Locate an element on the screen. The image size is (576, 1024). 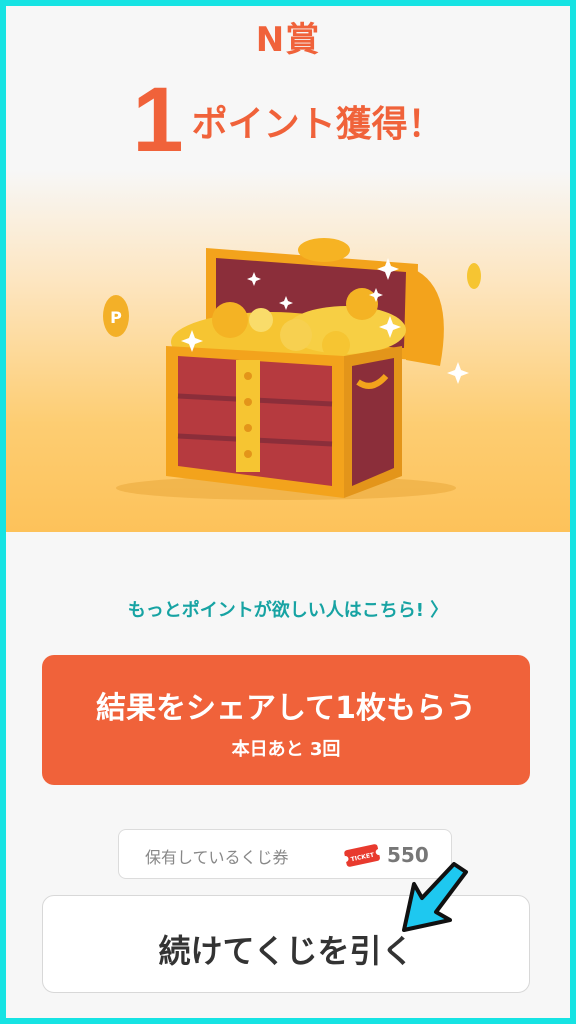
points-number: 1 is located at coordinates (158, 120).